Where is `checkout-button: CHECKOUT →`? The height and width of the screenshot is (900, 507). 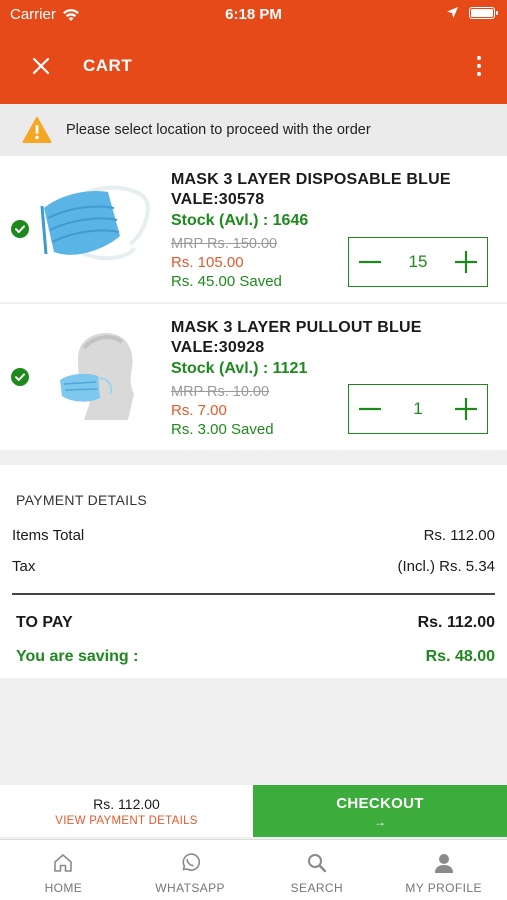
checkout-button: CHECKOUT → is located at coordinates (380, 811).